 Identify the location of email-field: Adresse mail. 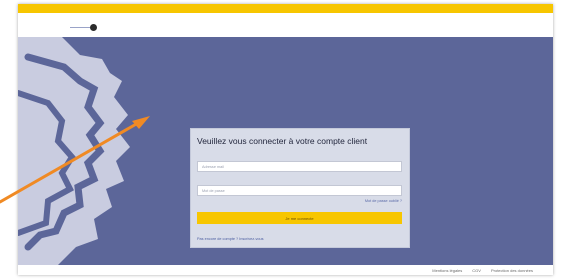
(299, 166).